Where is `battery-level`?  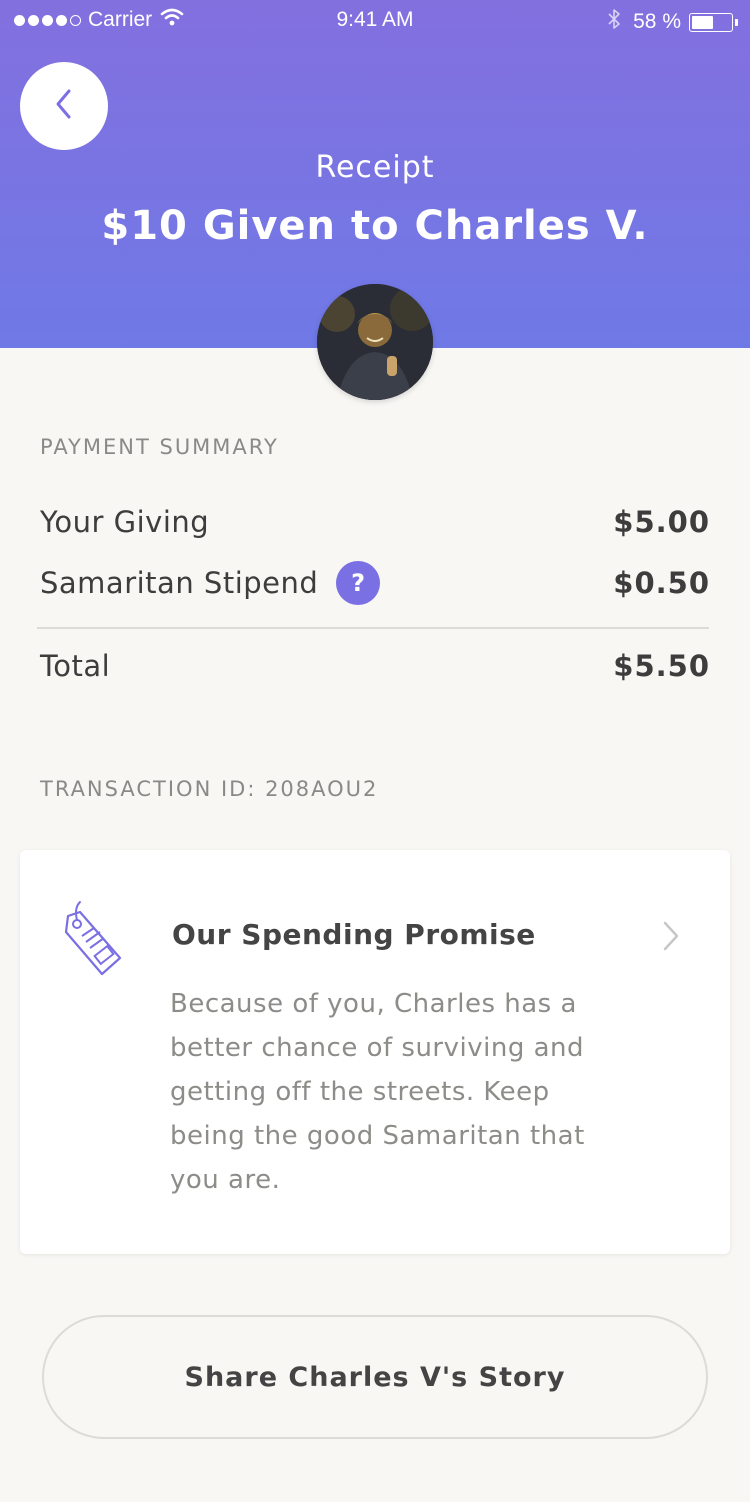 battery-level is located at coordinates (702, 22).